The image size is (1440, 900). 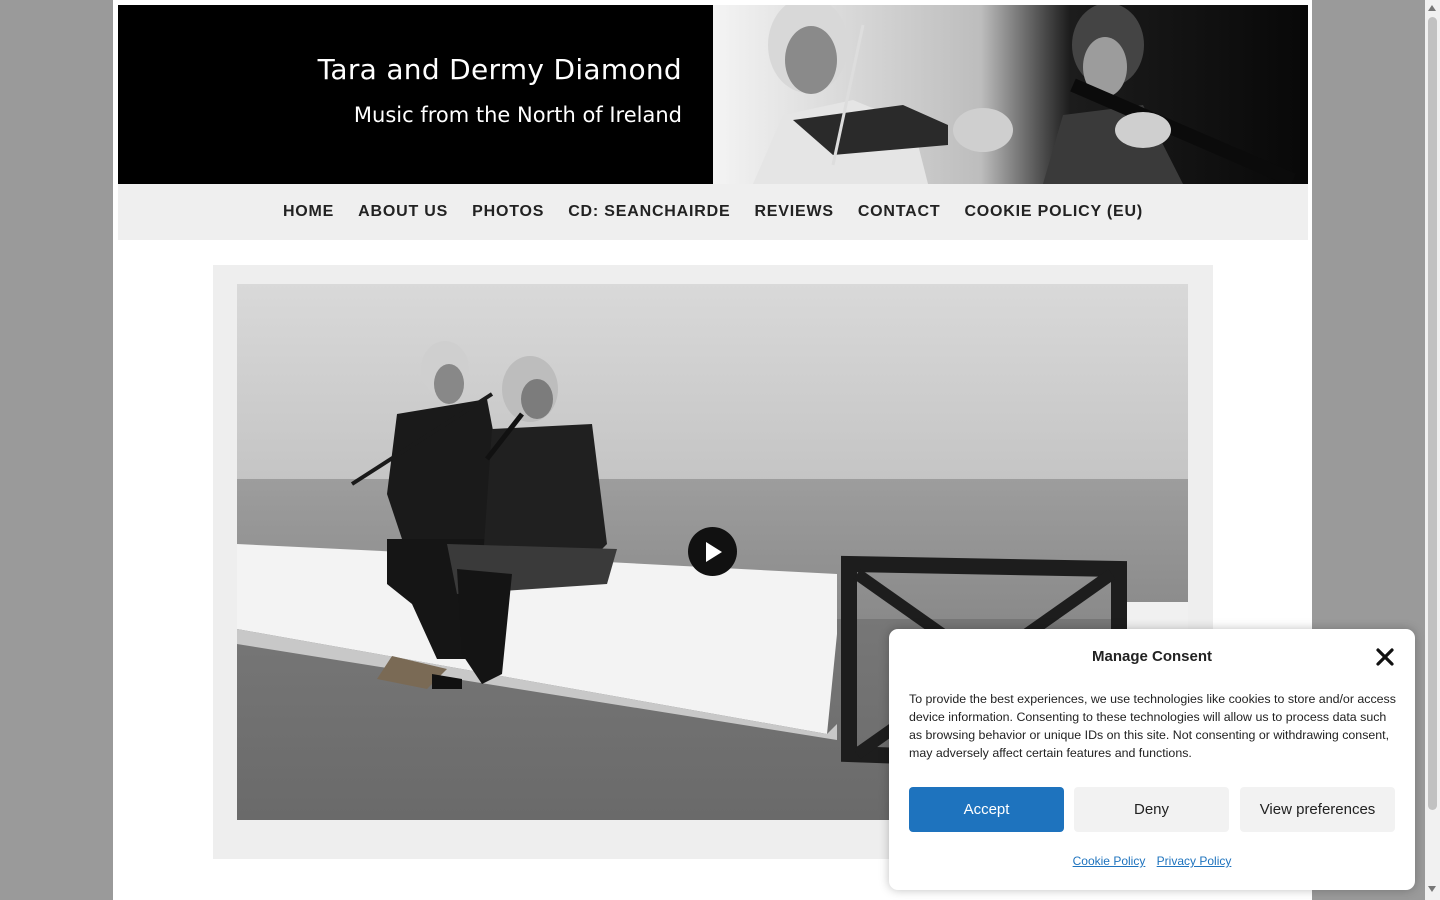 I want to click on accept-button: Accept, so click(x=986, y=809).